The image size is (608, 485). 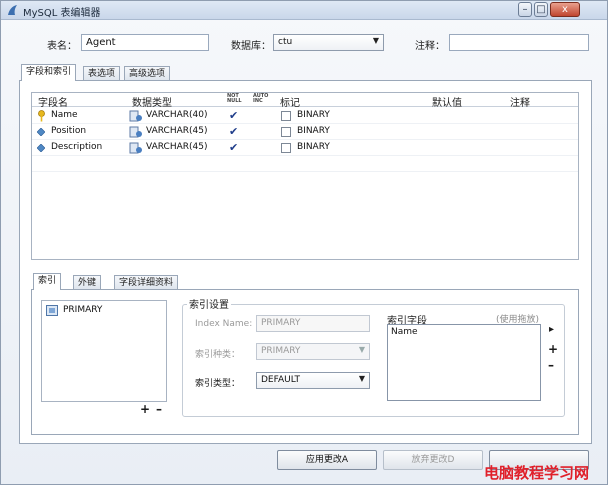 I want to click on tab-table-options: 表选项, so click(x=102, y=73).